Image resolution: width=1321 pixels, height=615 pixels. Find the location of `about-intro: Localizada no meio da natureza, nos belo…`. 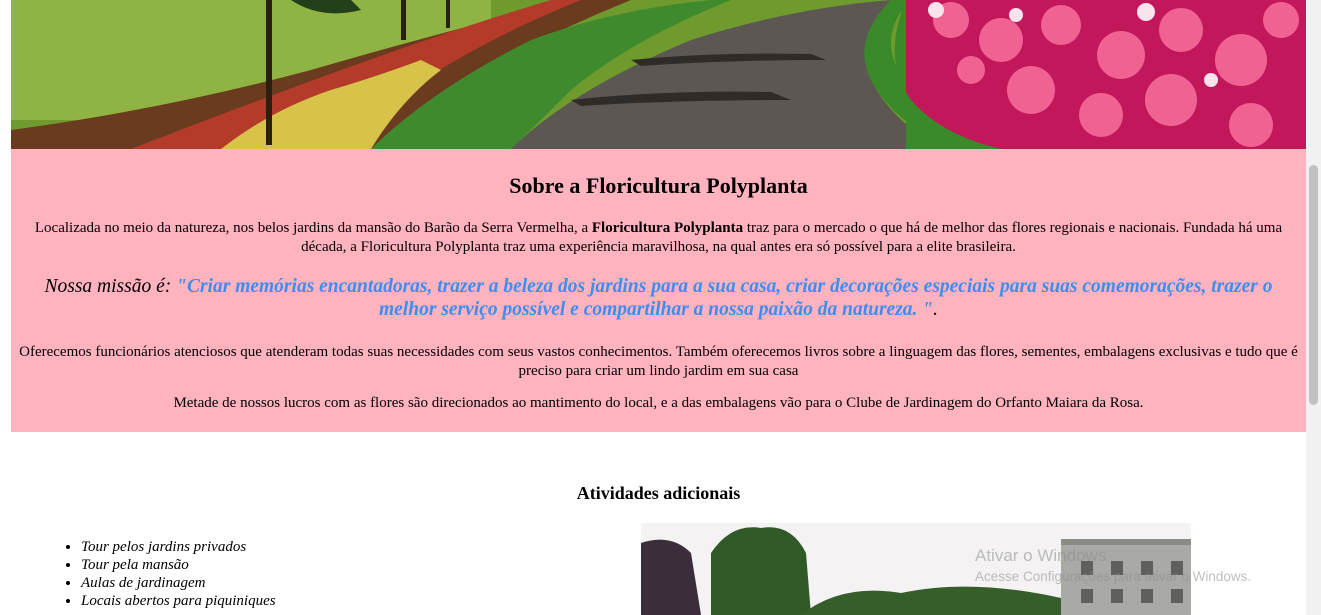

about-intro: Localizada no meio da natureza, nos belo… is located at coordinates (658, 238).